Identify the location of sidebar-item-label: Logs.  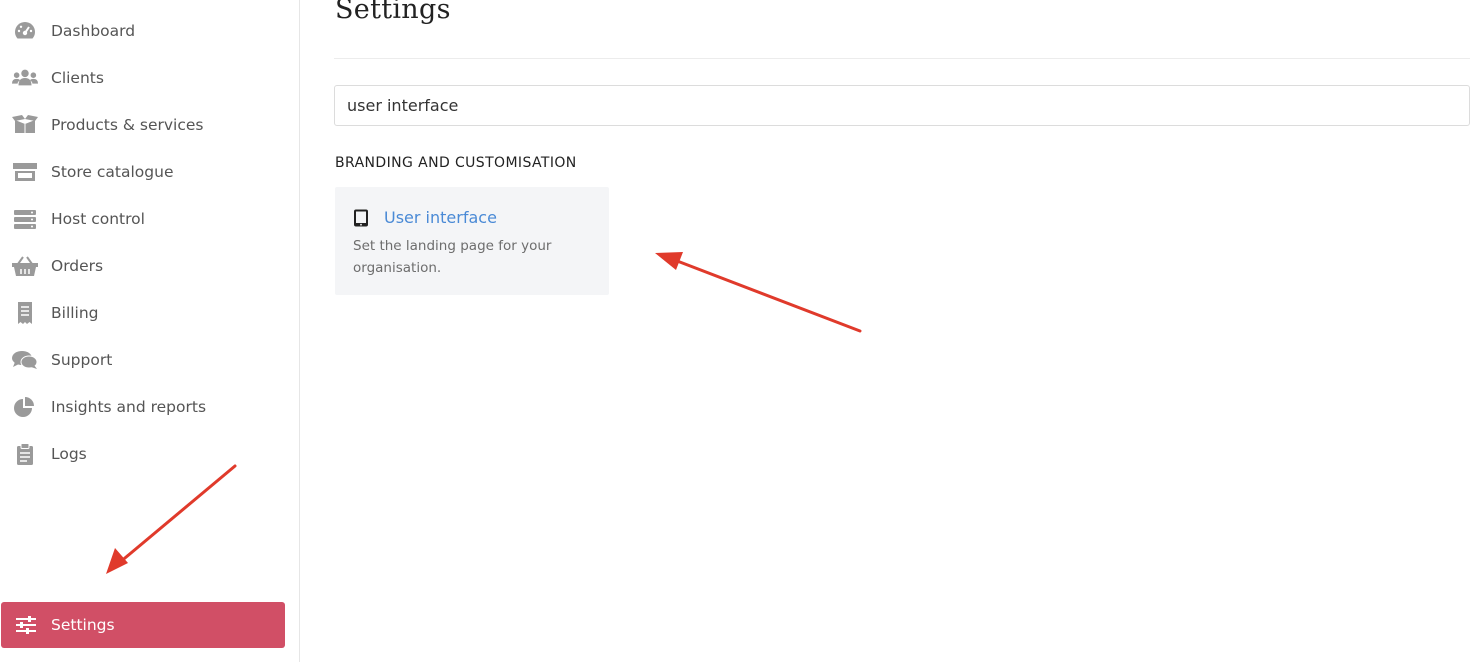
(69, 454).